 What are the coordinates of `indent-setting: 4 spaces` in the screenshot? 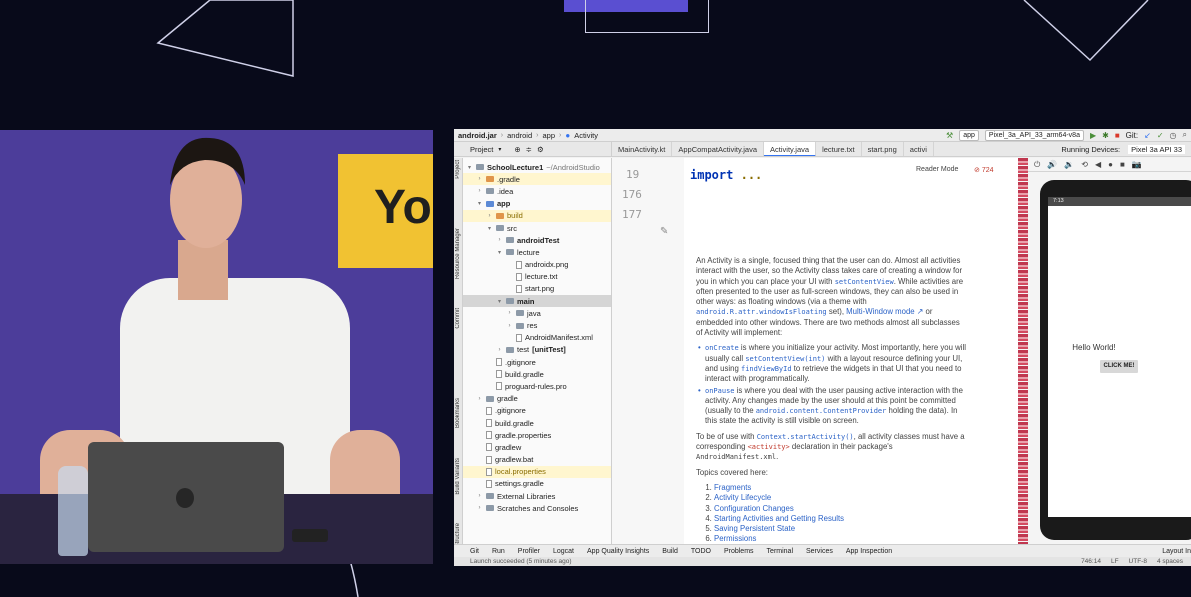 It's located at (1170, 561).